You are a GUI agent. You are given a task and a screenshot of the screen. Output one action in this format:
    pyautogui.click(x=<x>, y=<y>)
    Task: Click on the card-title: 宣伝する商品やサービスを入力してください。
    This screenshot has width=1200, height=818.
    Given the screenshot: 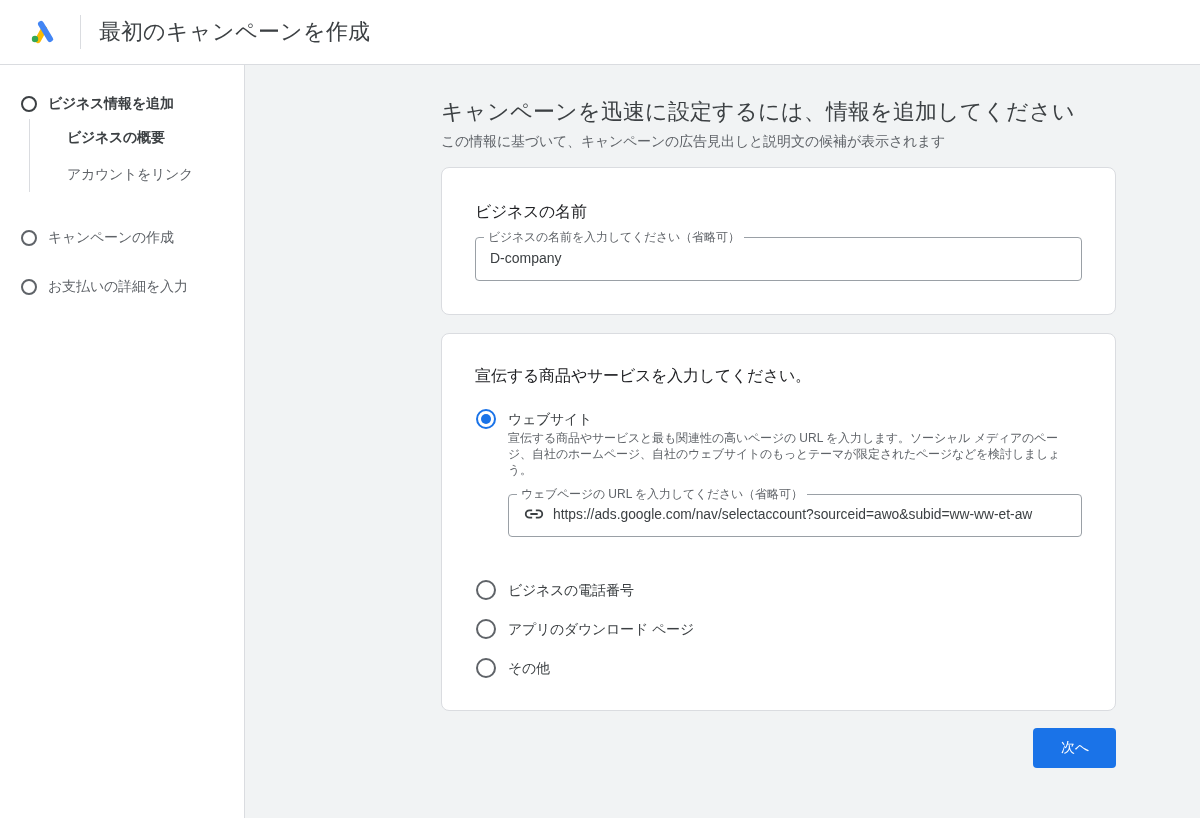 What is the action you would take?
    pyautogui.click(x=643, y=376)
    